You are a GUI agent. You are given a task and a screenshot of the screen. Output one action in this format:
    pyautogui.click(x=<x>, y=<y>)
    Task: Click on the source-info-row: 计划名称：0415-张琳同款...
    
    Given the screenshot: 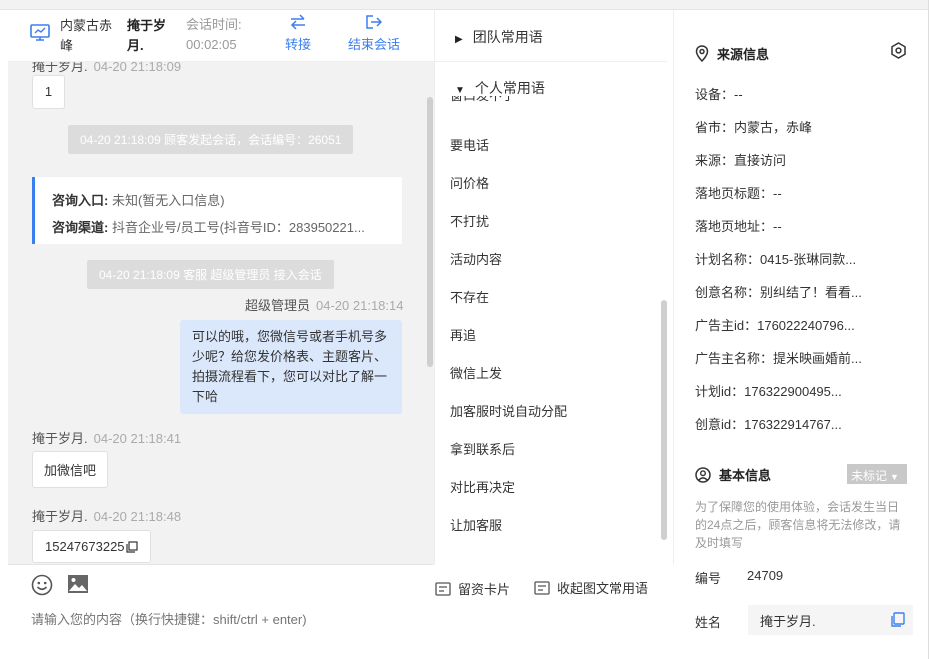 What is the action you would take?
    pyautogui.click(x=776, y=259)
    